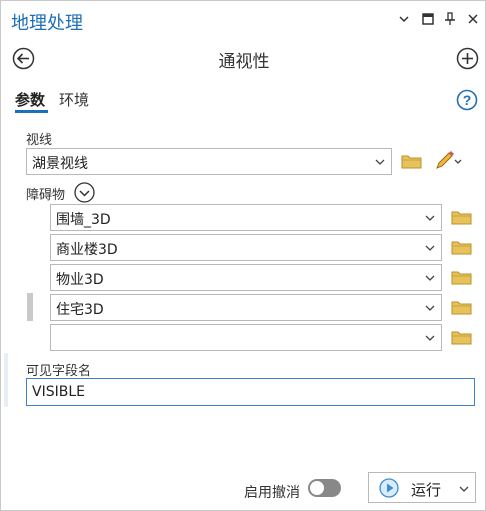 This screenshot has width=486, height=511. What do you see at coordinates (74, 99) in the screenshot?
I see `tab-environments: 环境` at bounding box center [74, 99].